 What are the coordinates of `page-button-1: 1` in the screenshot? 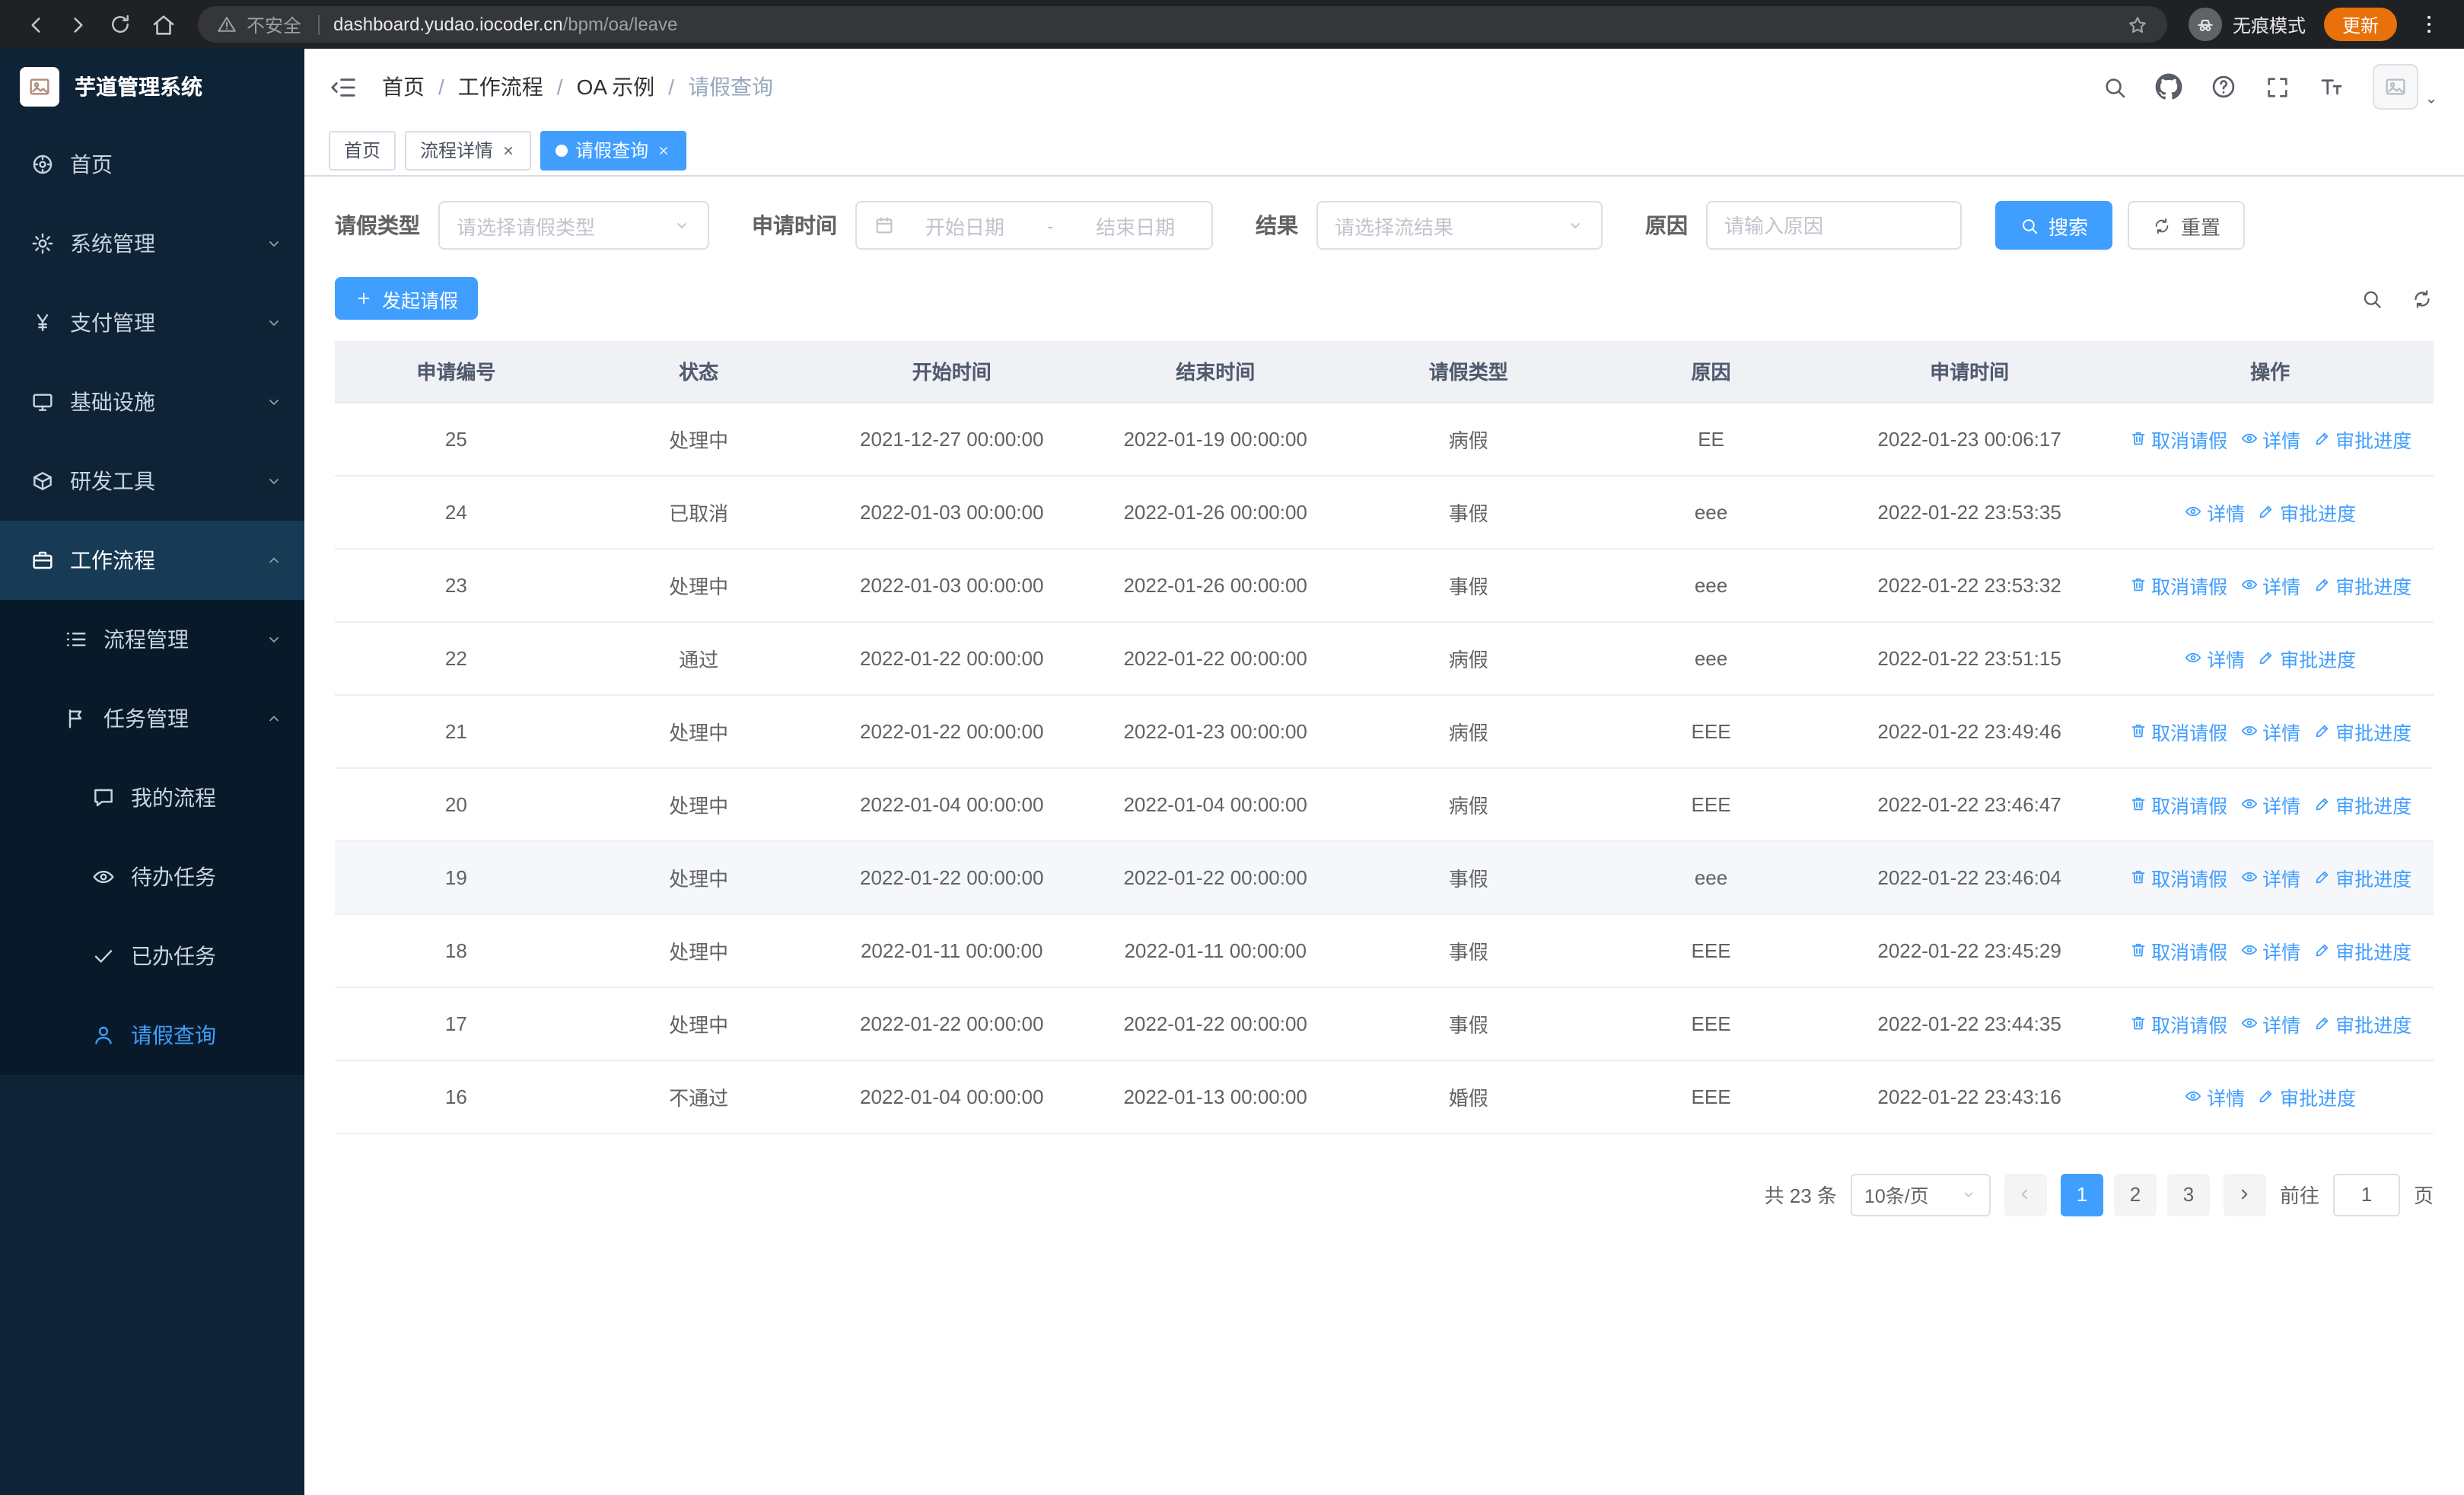 It's located at (2081, 1195).